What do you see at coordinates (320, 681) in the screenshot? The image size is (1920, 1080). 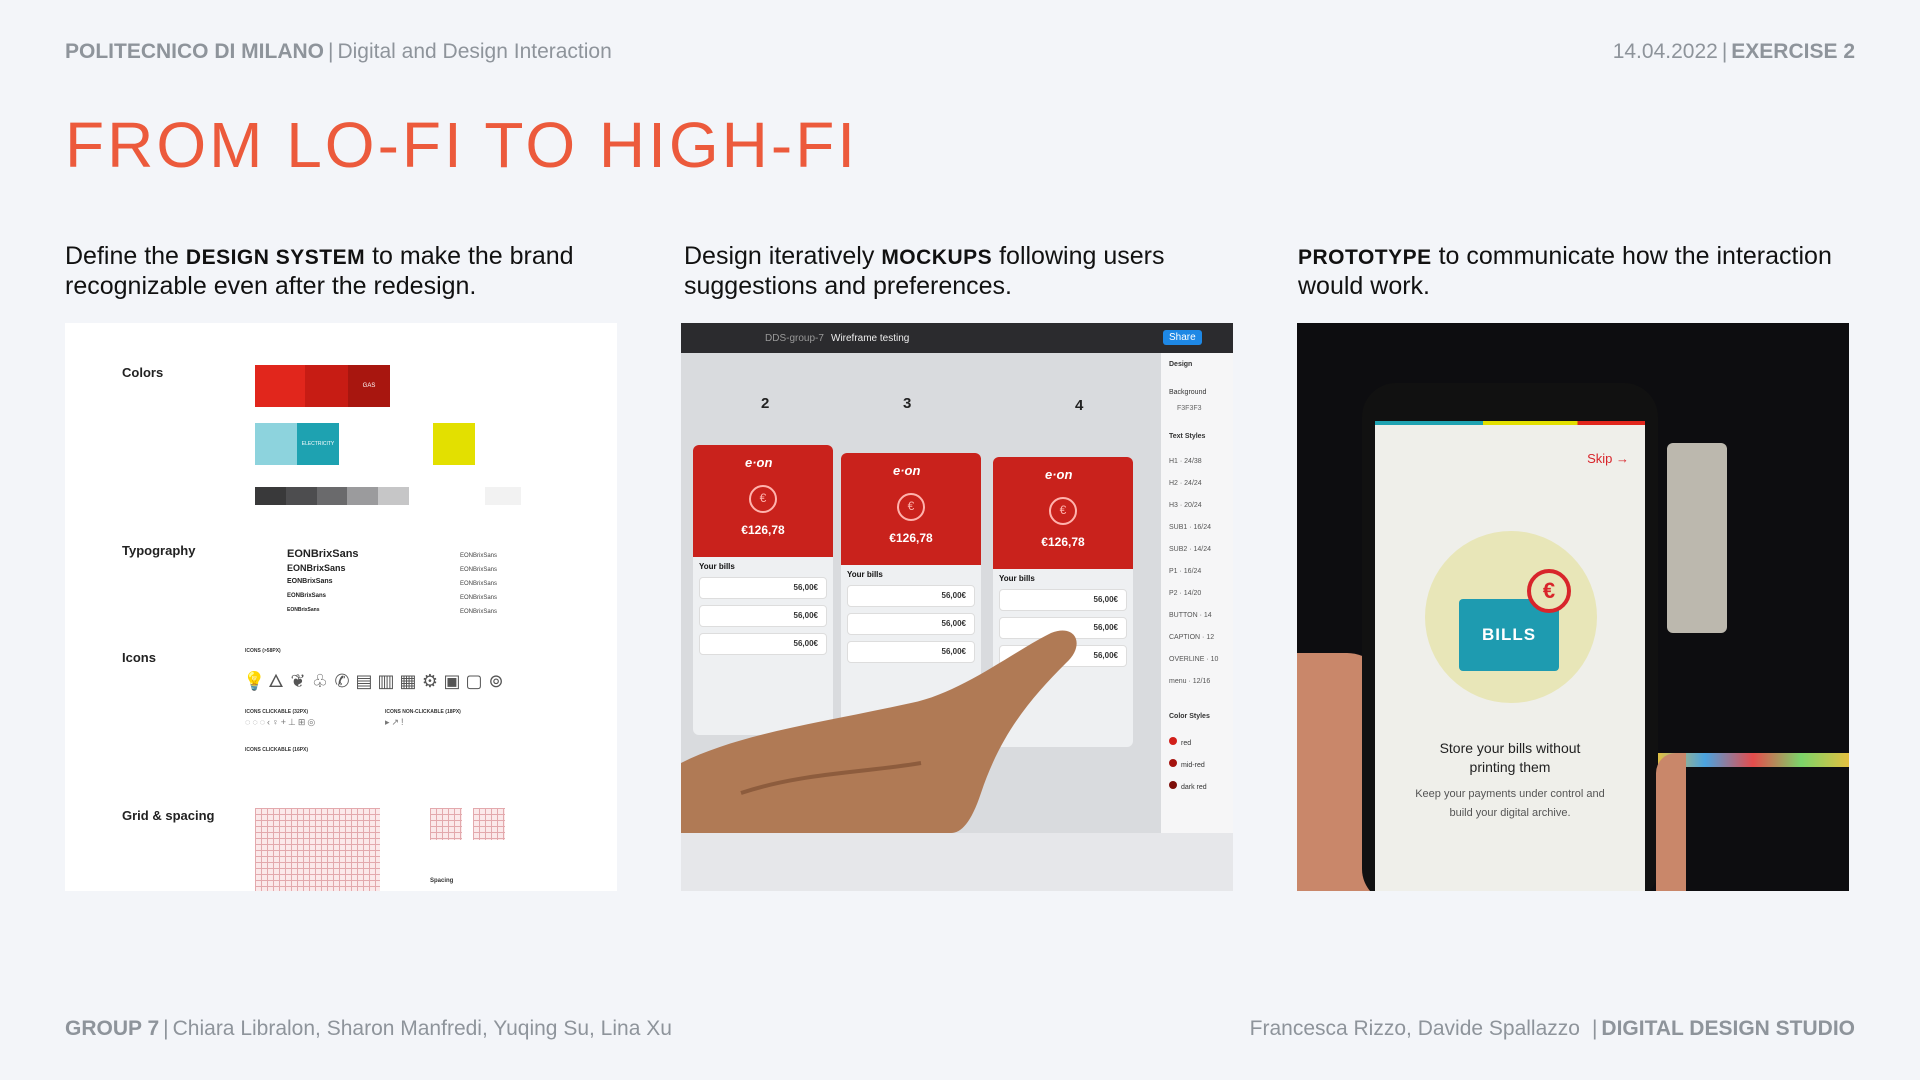 I see `piggy-bank-icon: ♧` at bounding box center [320, 681].